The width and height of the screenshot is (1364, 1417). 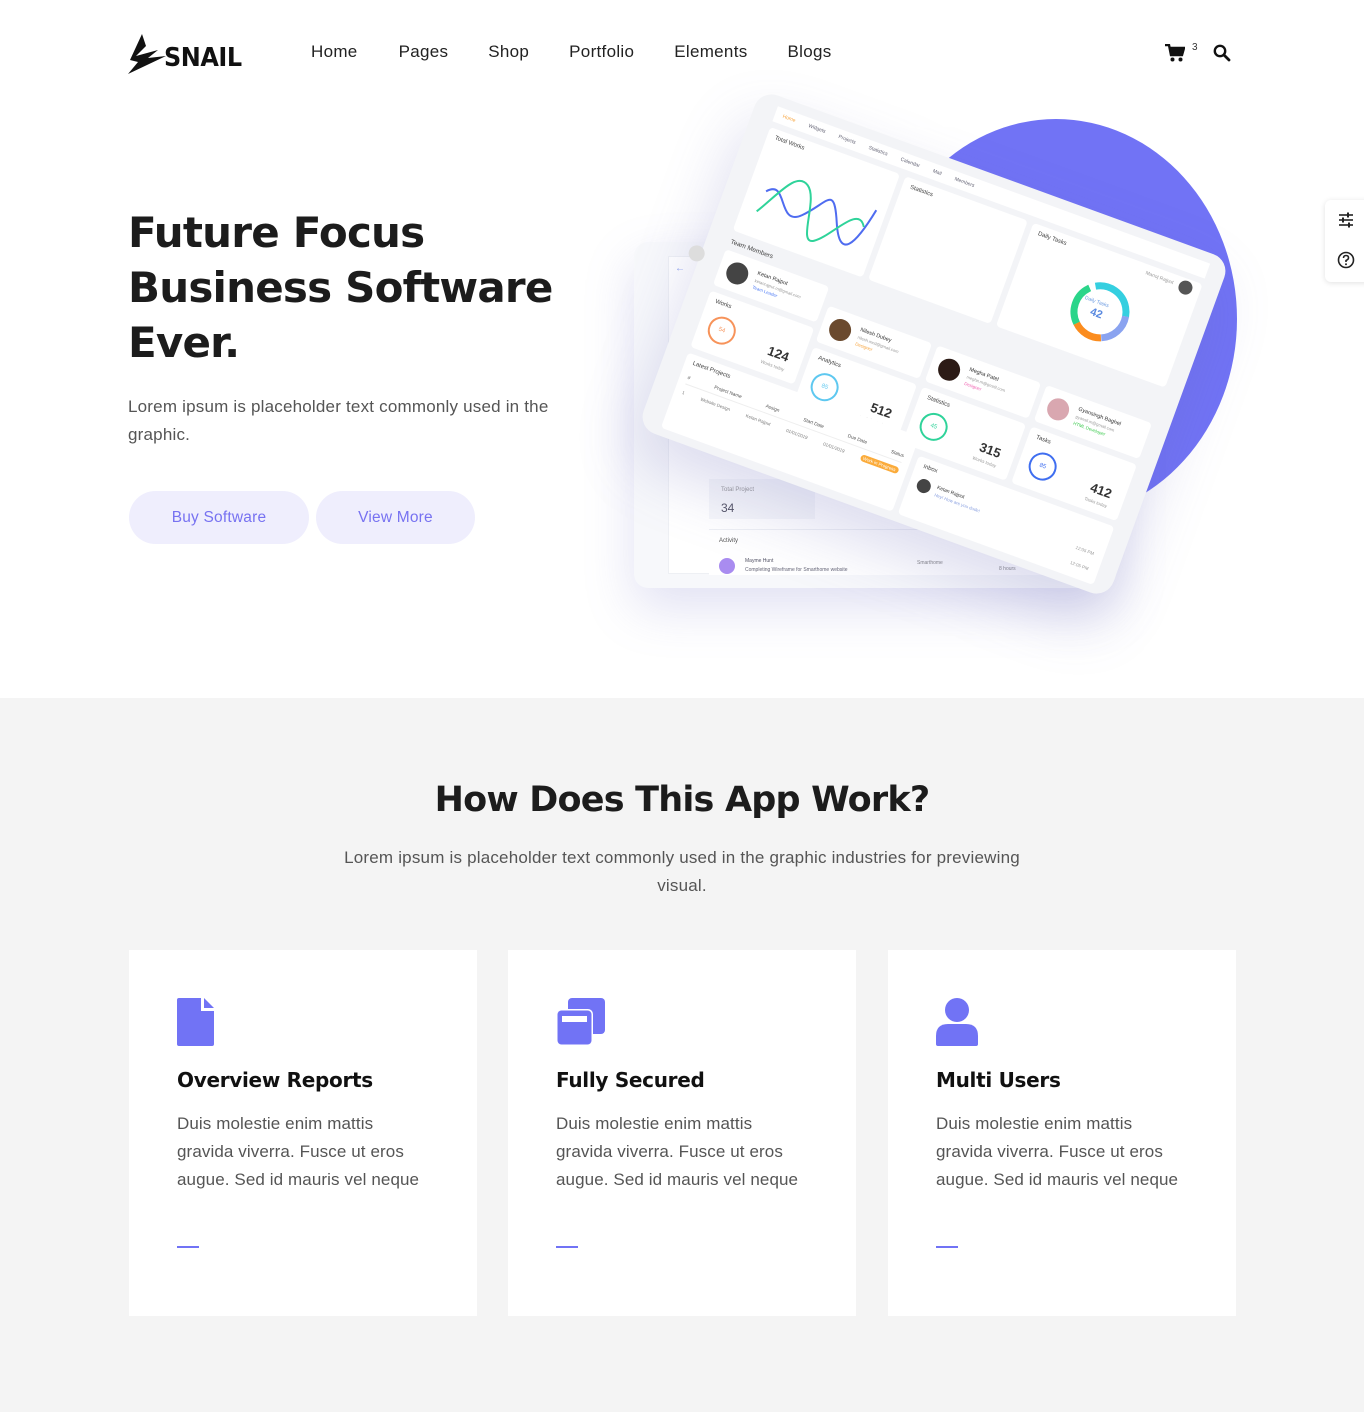 What do you see at coordinates (847, 140) in the screenshot?
I see `dashboard-nav-item: Projects` at bounding box center [847, 140].